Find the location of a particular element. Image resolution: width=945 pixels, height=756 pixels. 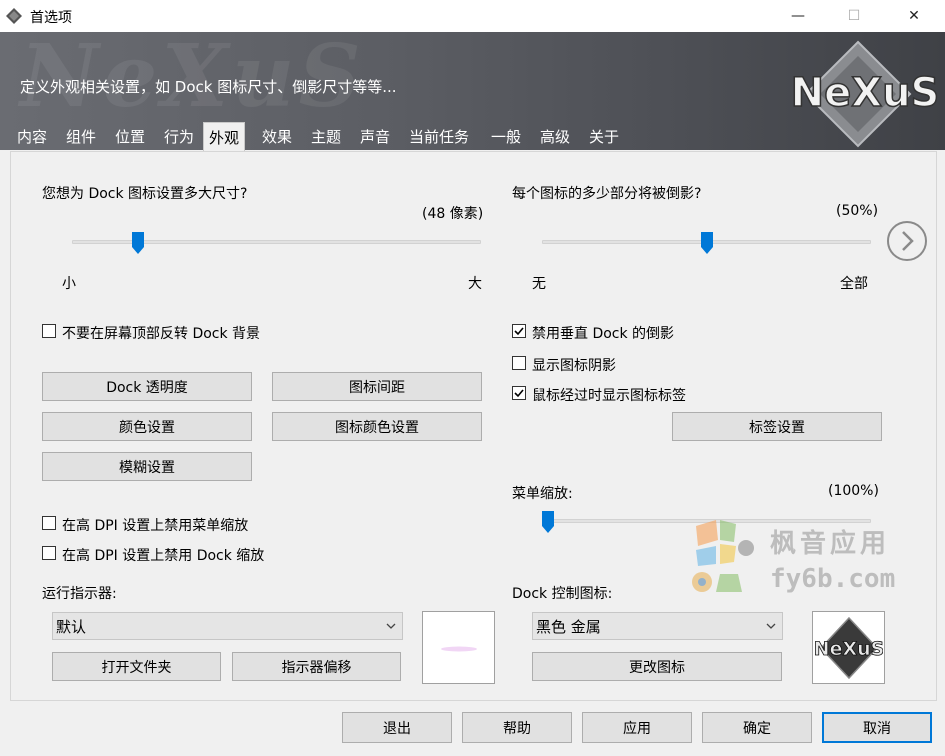

dock-control-icon-select: 黑色 金属 is located at coordinates (657, 626).